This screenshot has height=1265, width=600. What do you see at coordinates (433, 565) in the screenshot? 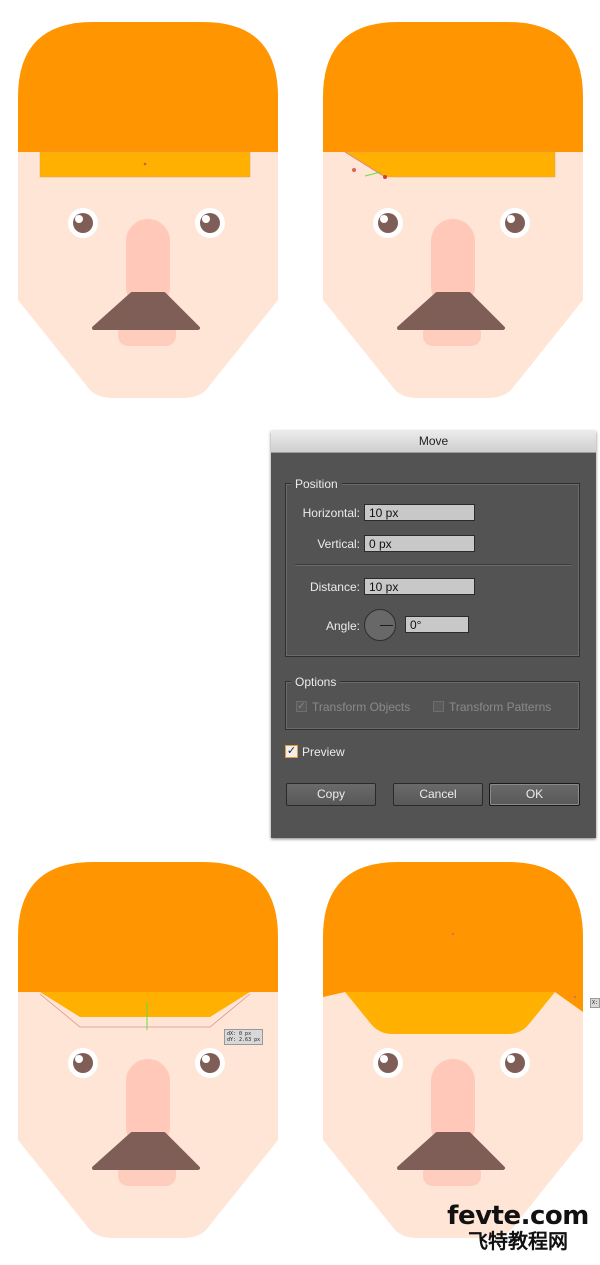
I see `position-divider` at bounding box center [433, 565].